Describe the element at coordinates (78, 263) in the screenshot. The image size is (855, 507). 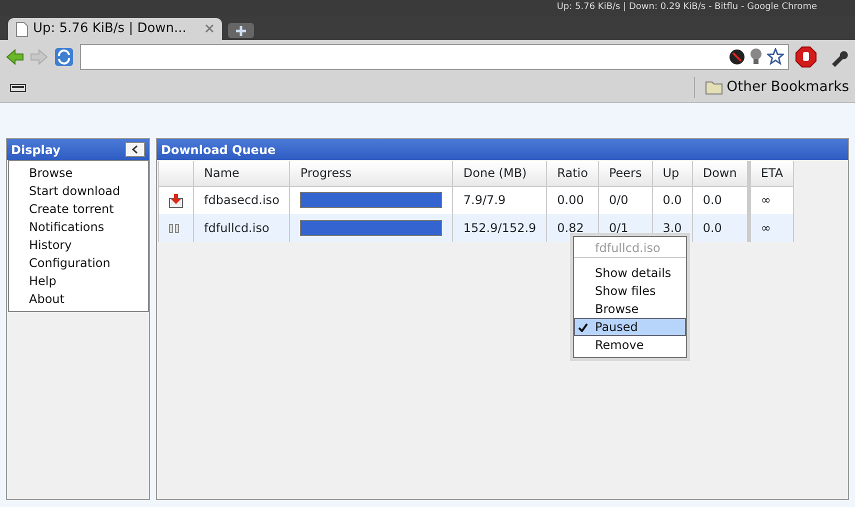
I see `menu-item: Configuration` at that location.